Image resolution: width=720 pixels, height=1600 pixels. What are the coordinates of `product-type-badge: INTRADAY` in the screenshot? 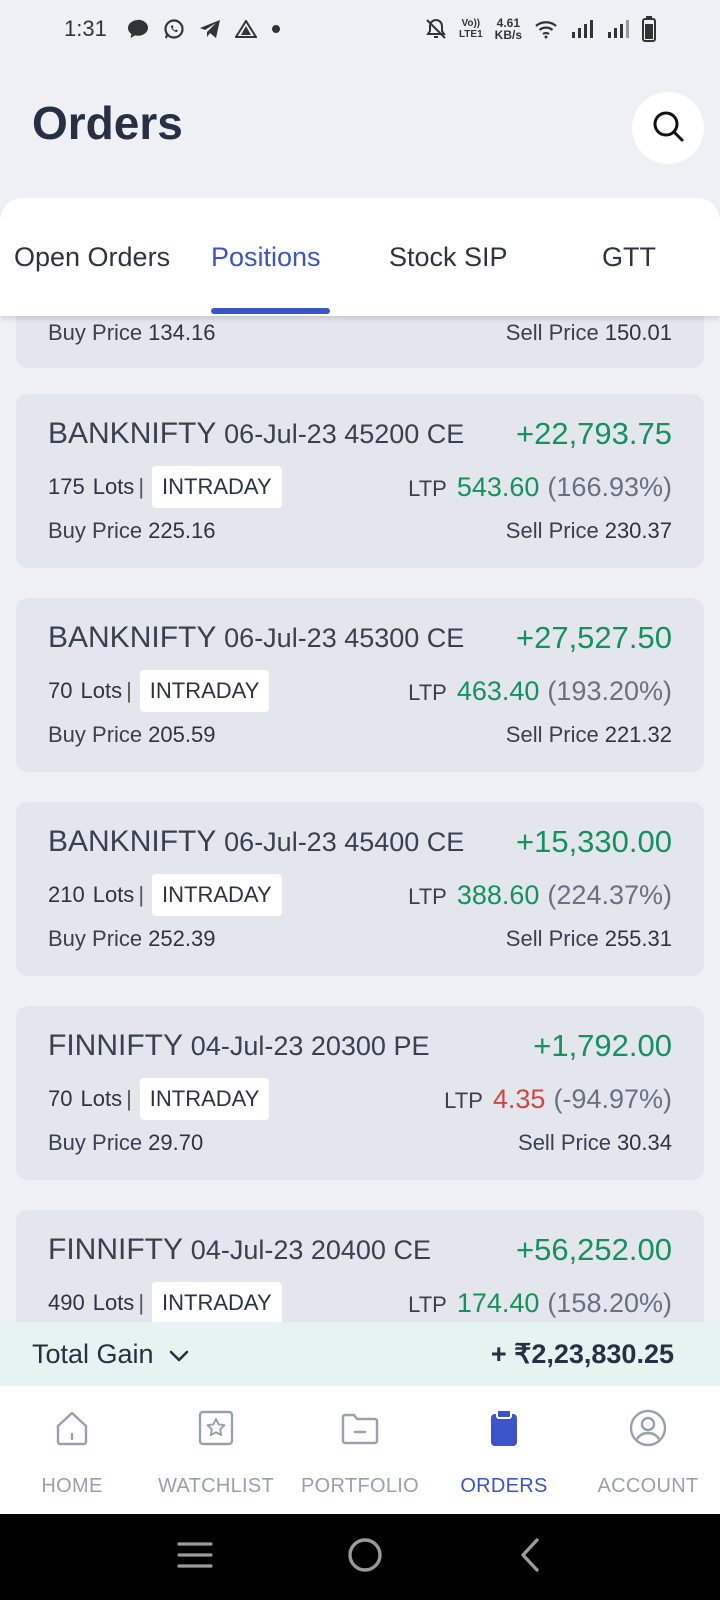 It's located at (217, 1302).